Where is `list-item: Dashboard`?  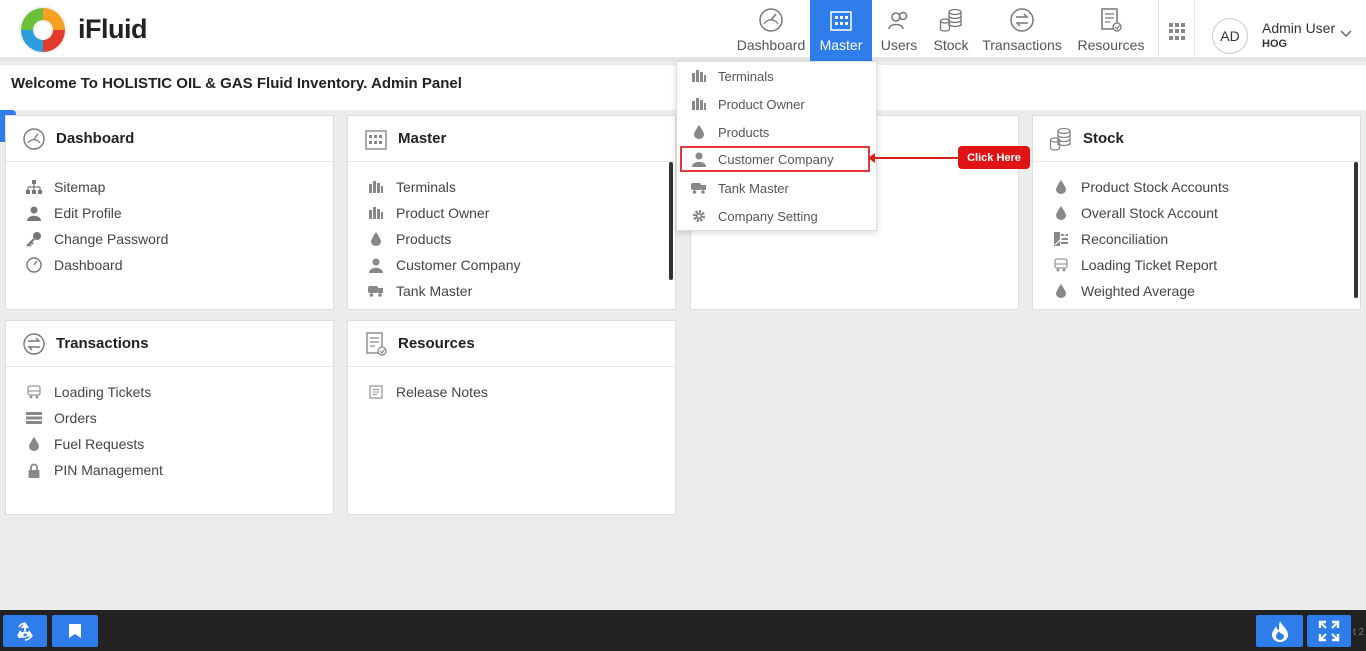
list-item: Dashboard is located at coordinates (178, 265).